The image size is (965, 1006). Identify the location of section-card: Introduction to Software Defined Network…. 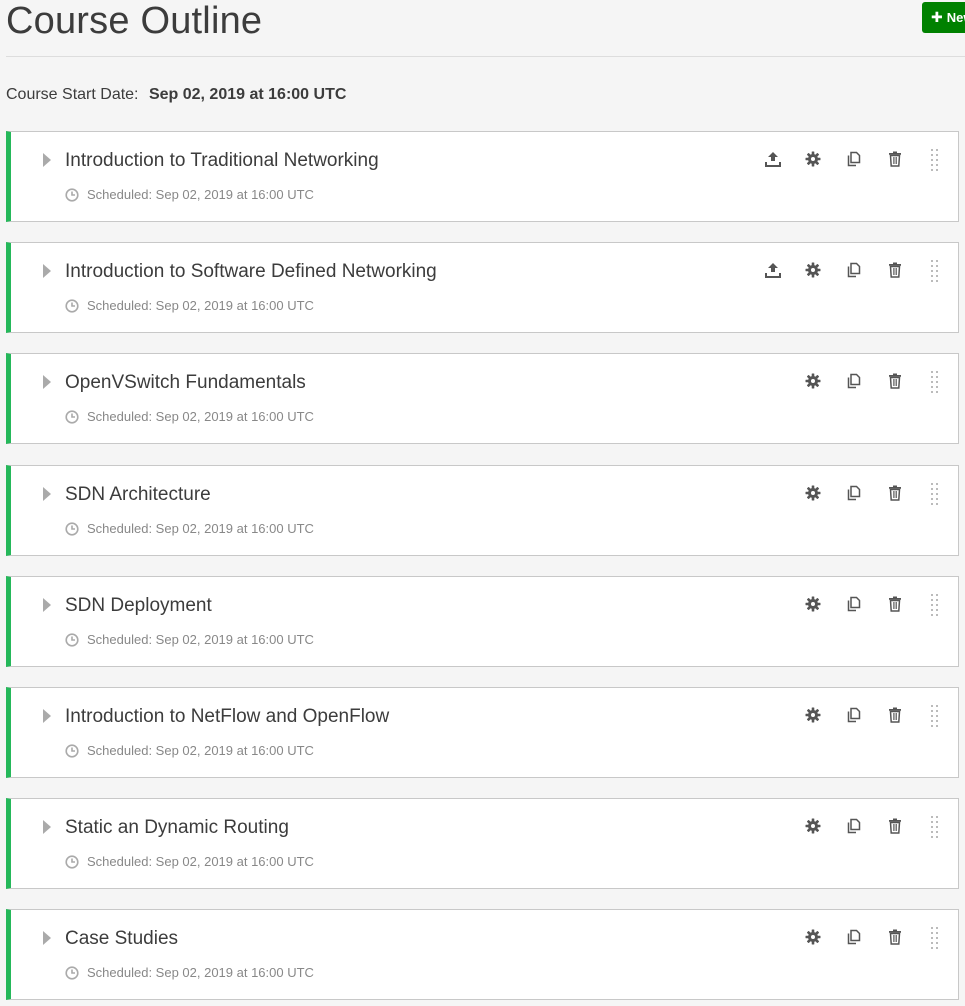
(482, 287).